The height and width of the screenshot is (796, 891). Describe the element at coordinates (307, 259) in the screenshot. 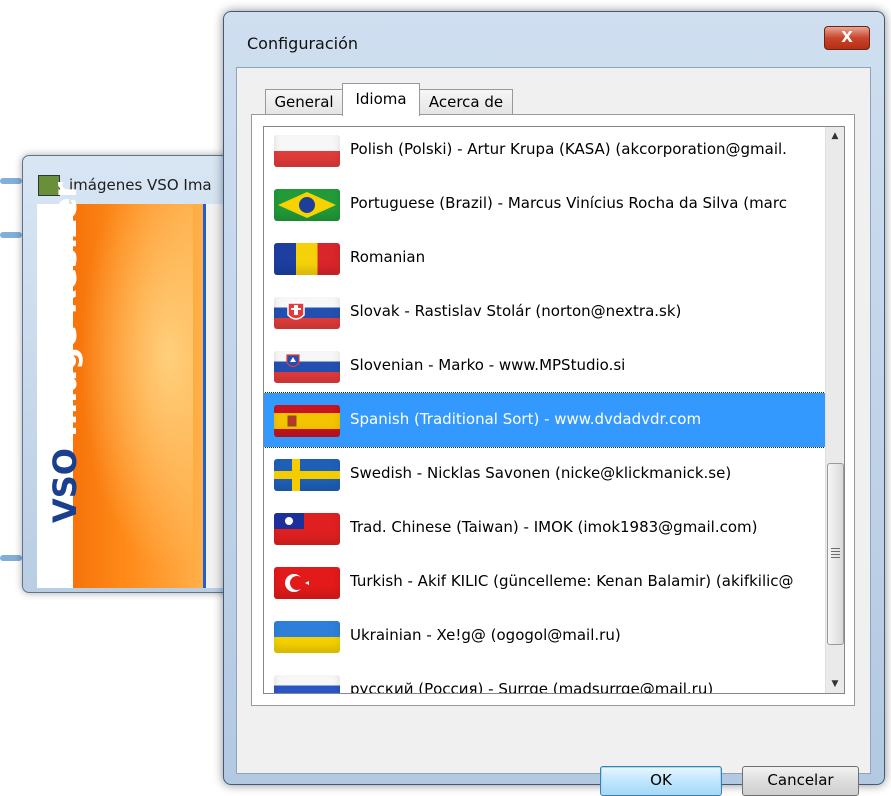

I see `romania-flag-icon` at that location.